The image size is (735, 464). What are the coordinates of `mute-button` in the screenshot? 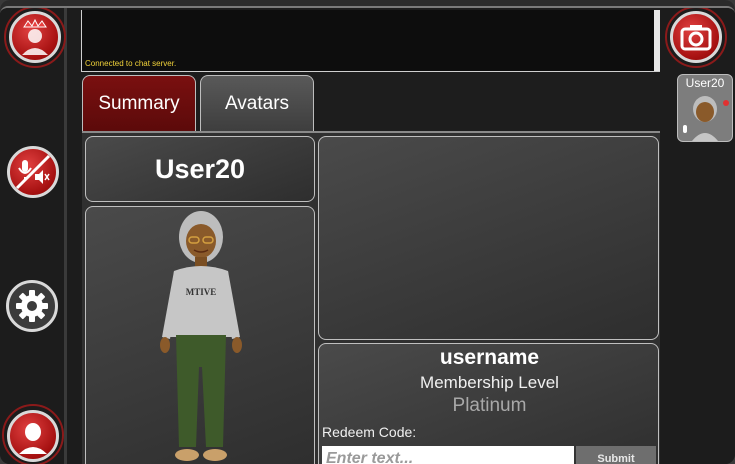 It's located at (33, 172).